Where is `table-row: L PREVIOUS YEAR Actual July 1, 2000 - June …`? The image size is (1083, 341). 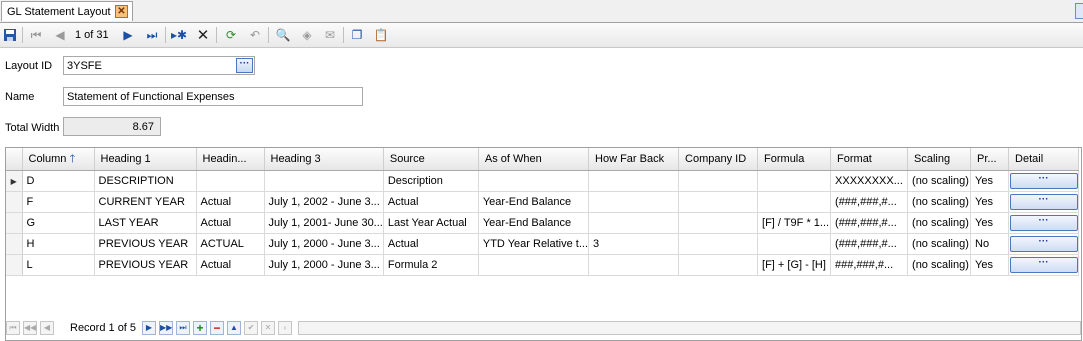 table-row: L PREVIOUS YEAR Actual July 1, 2000 - June … is located at coordinates (543, 265).